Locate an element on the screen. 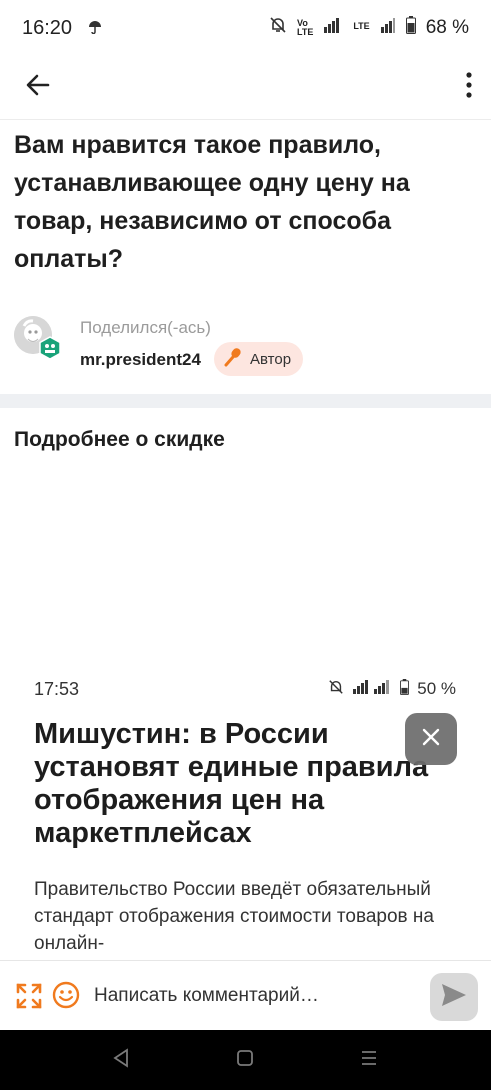  volte-bottom-label: LTE is located at coordinates (305, 32).